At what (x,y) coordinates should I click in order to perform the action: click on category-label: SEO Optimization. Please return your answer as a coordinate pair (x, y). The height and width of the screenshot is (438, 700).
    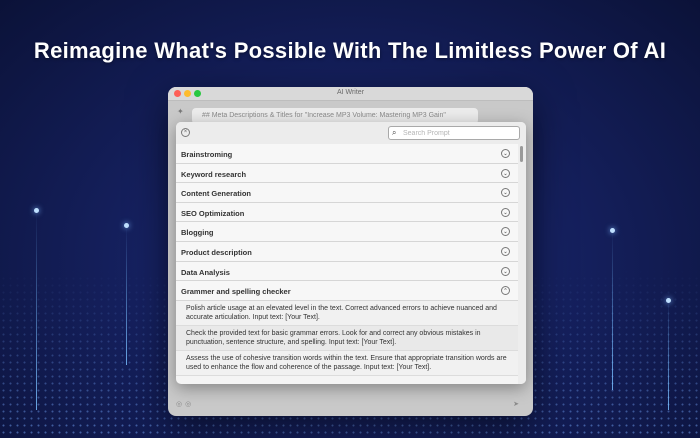
    Looking at the image, I should click on (213, 213).